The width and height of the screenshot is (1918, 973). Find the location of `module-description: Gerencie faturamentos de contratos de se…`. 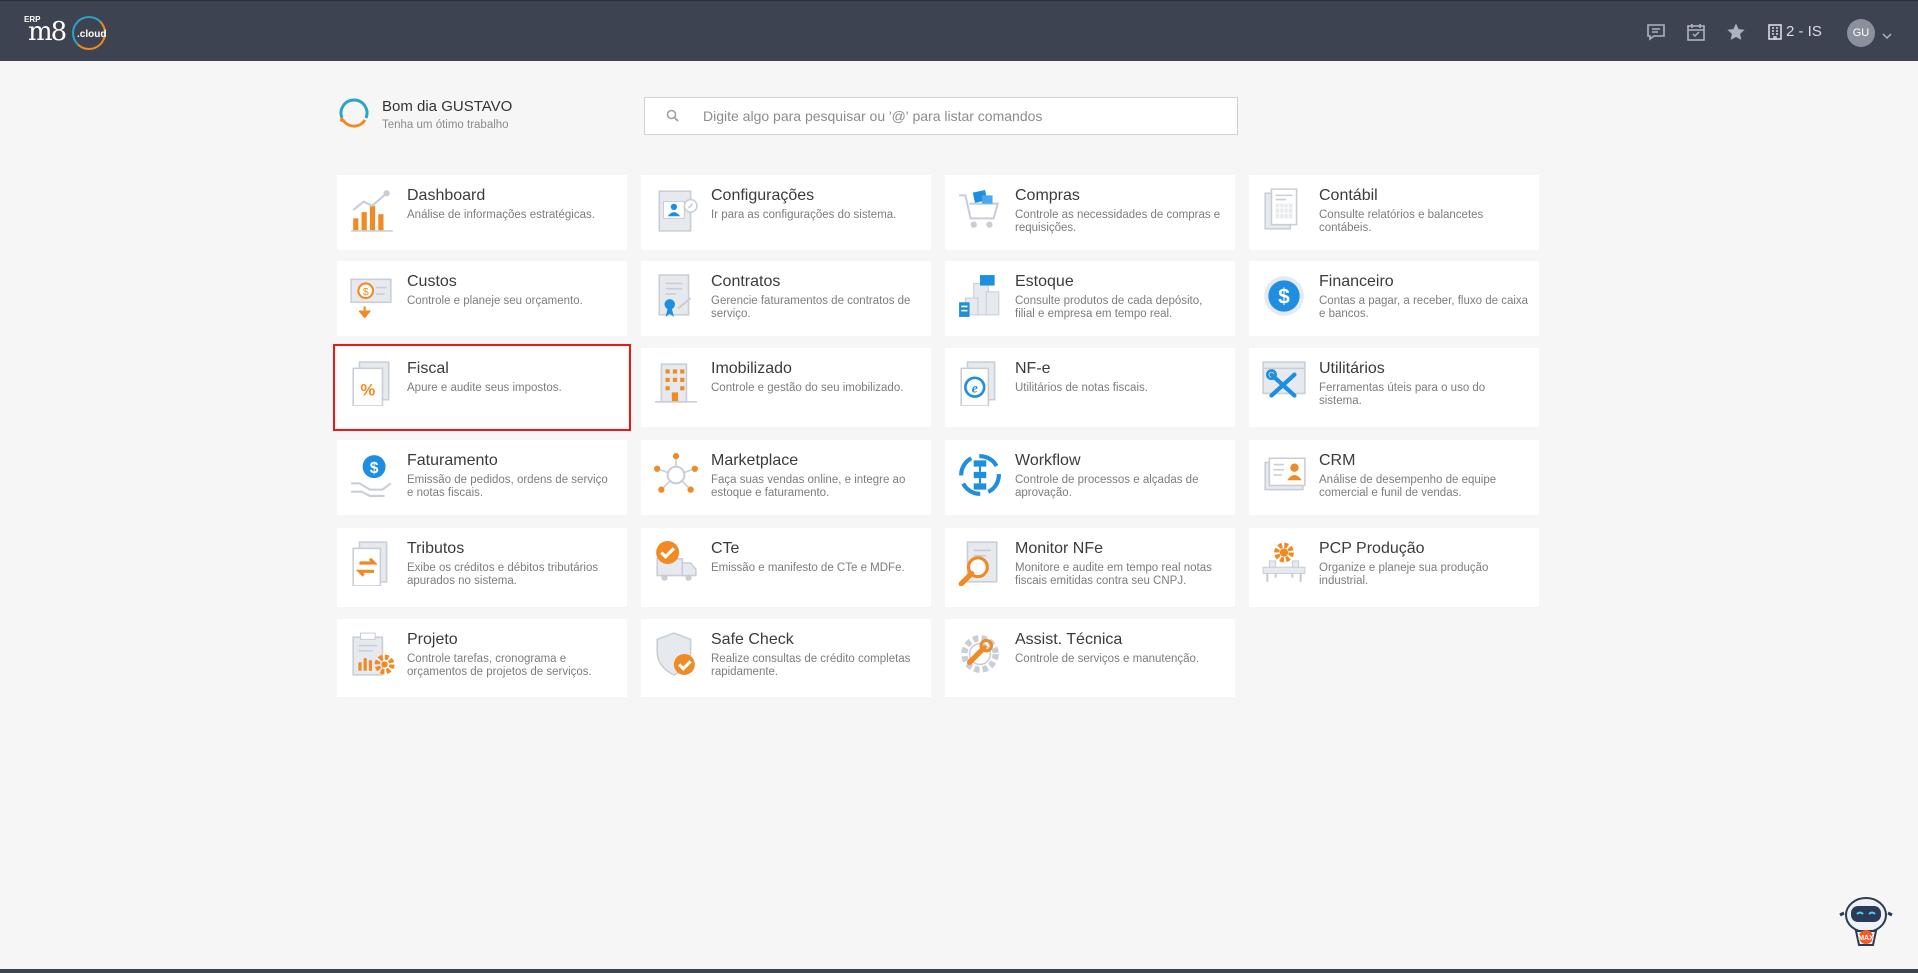

module-description: Gerencie faturamentos de contratos de se… is located at coordinates (811, 307).